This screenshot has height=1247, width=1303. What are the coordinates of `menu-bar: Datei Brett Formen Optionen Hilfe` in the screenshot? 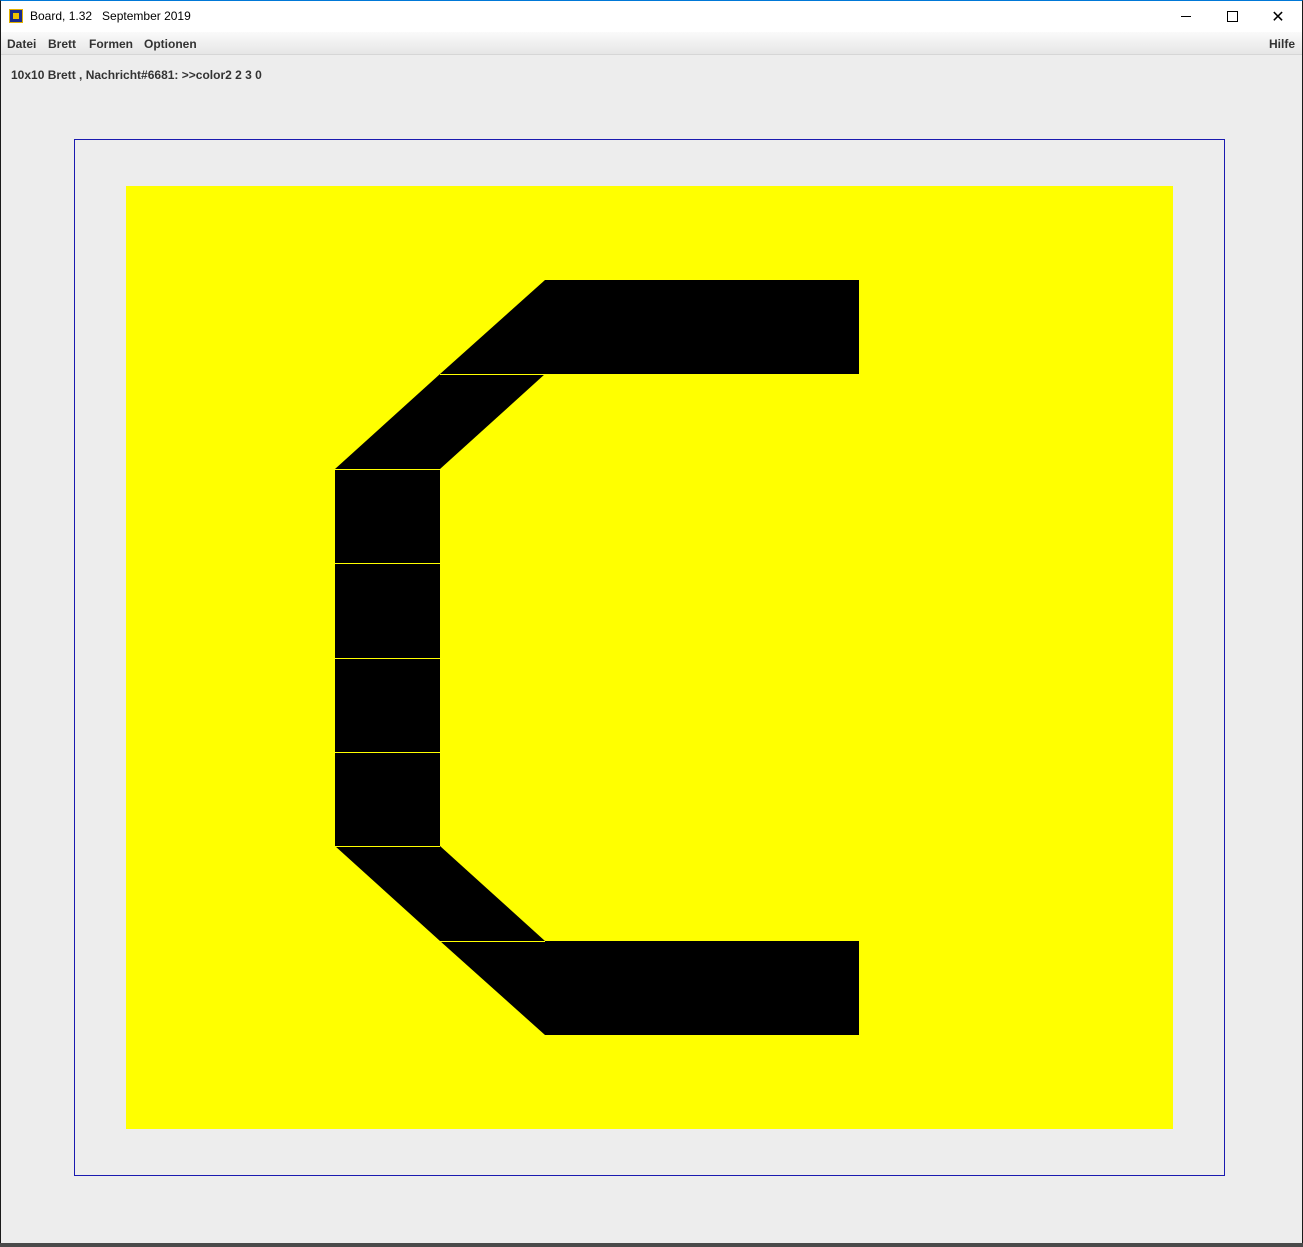 It's located at (651, 43).